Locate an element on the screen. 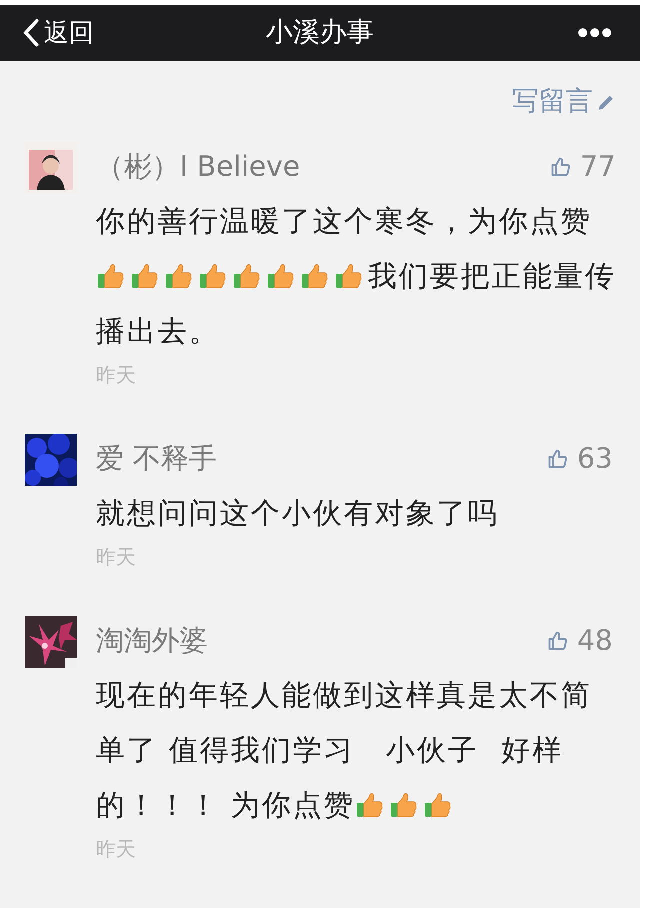 The image size is (656, 908). pencil-icon is located at coordinates (606, 103).